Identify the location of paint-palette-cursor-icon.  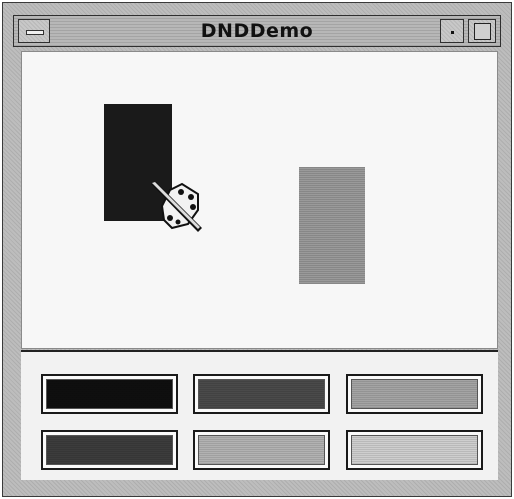
(176, 207).